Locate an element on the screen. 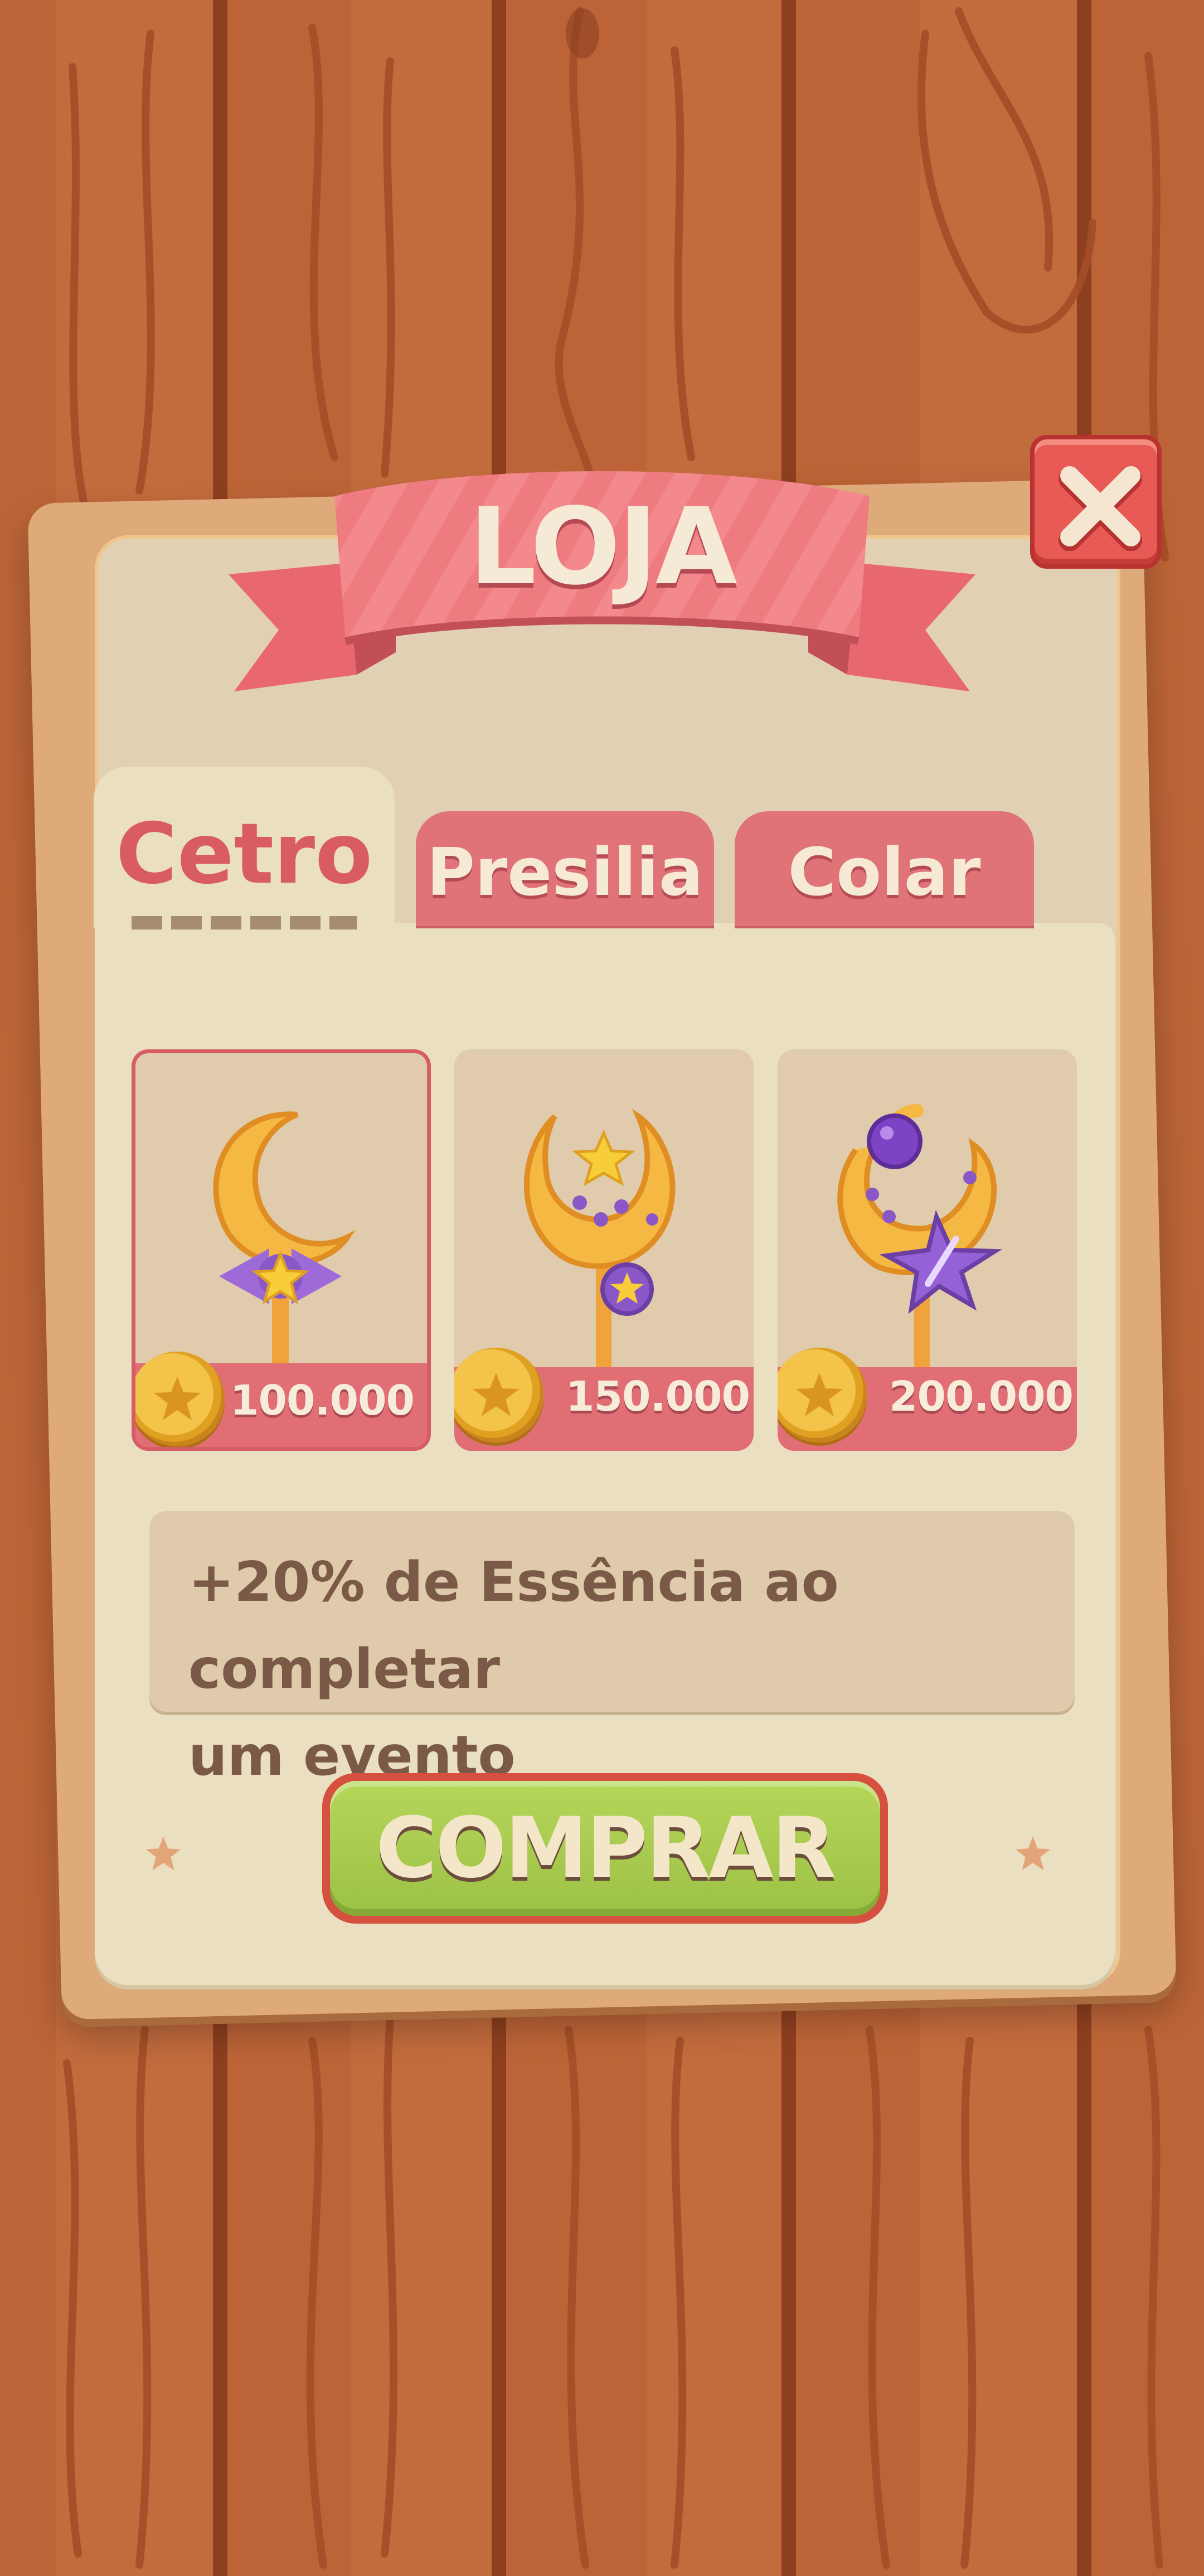 The height and width of the screenshot is (2576, 1204). item-card-2: 150.000 is located at coordinates (604, 1250).